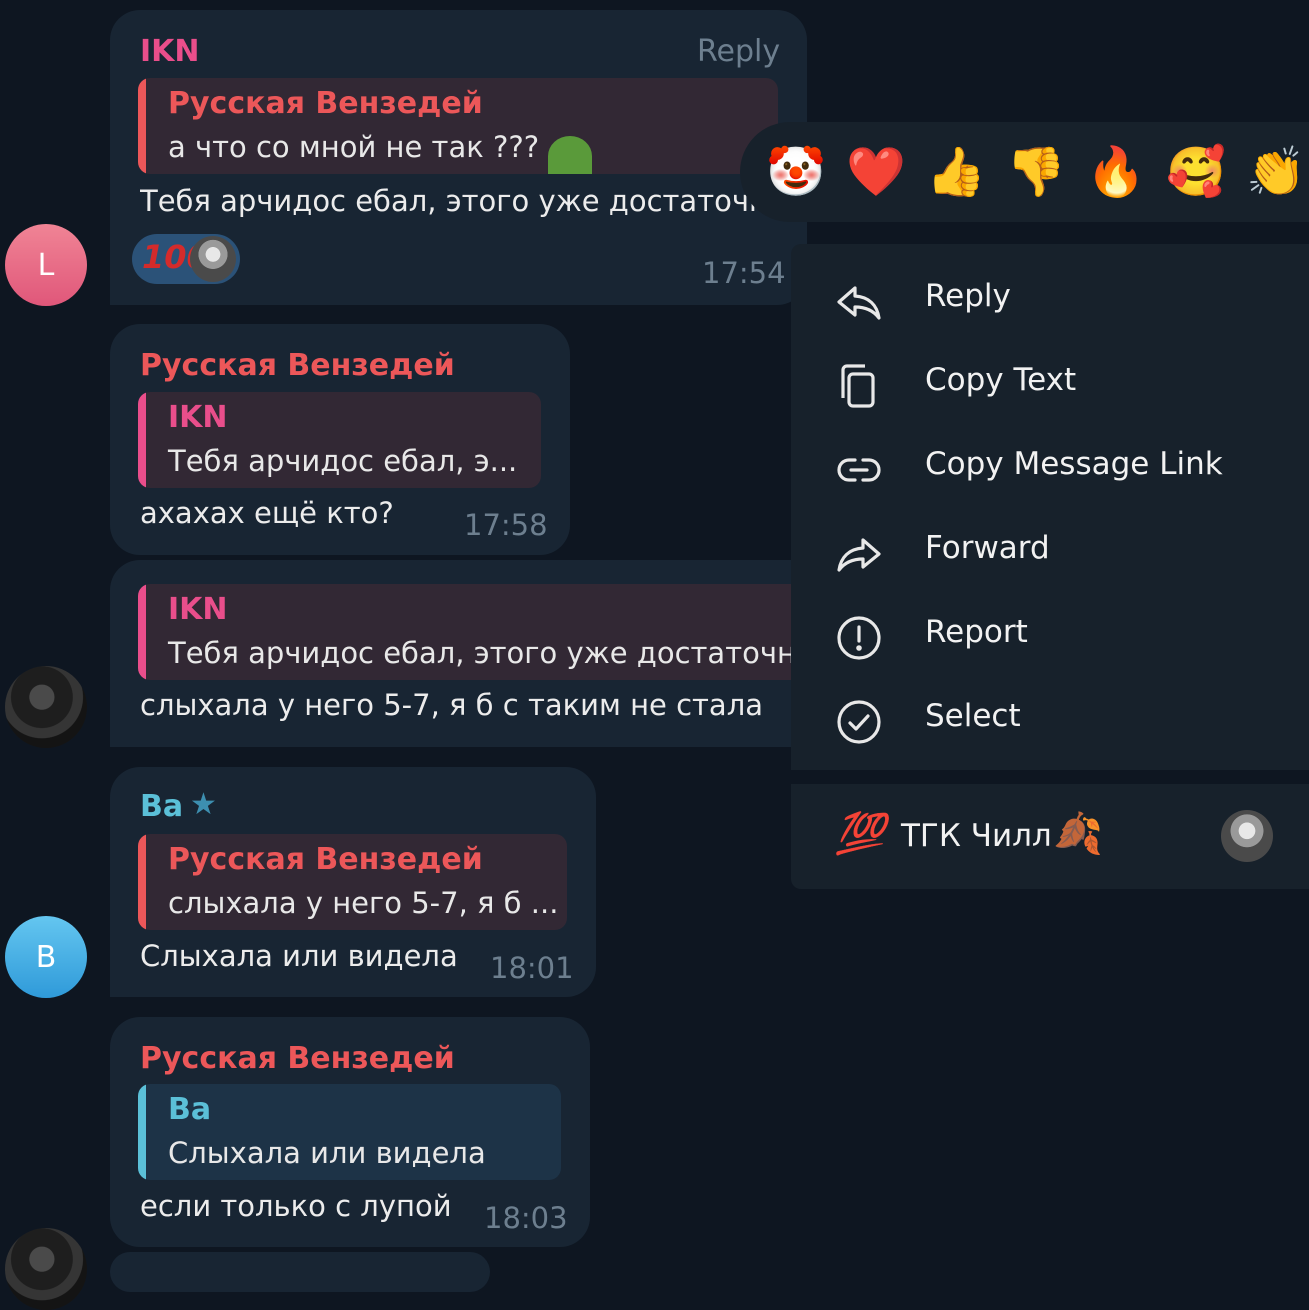 This screenshot has height=1310, width=1309. What do you see at coordinates (976, 632) in the screenshot?
I see `menu-label: Report` at bounding box center [976, 632].